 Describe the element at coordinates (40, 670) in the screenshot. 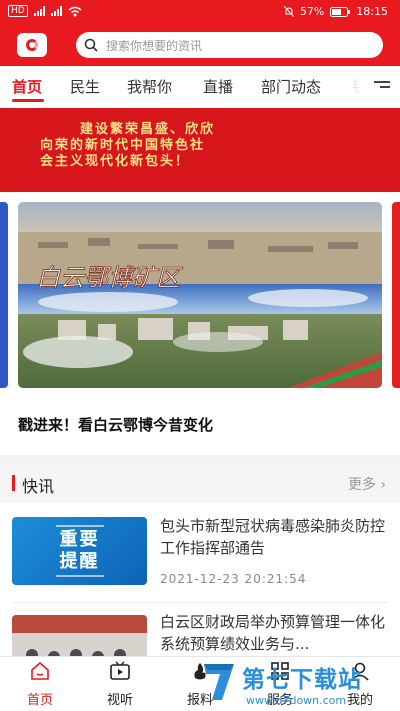

I see `home-icon` at that location.